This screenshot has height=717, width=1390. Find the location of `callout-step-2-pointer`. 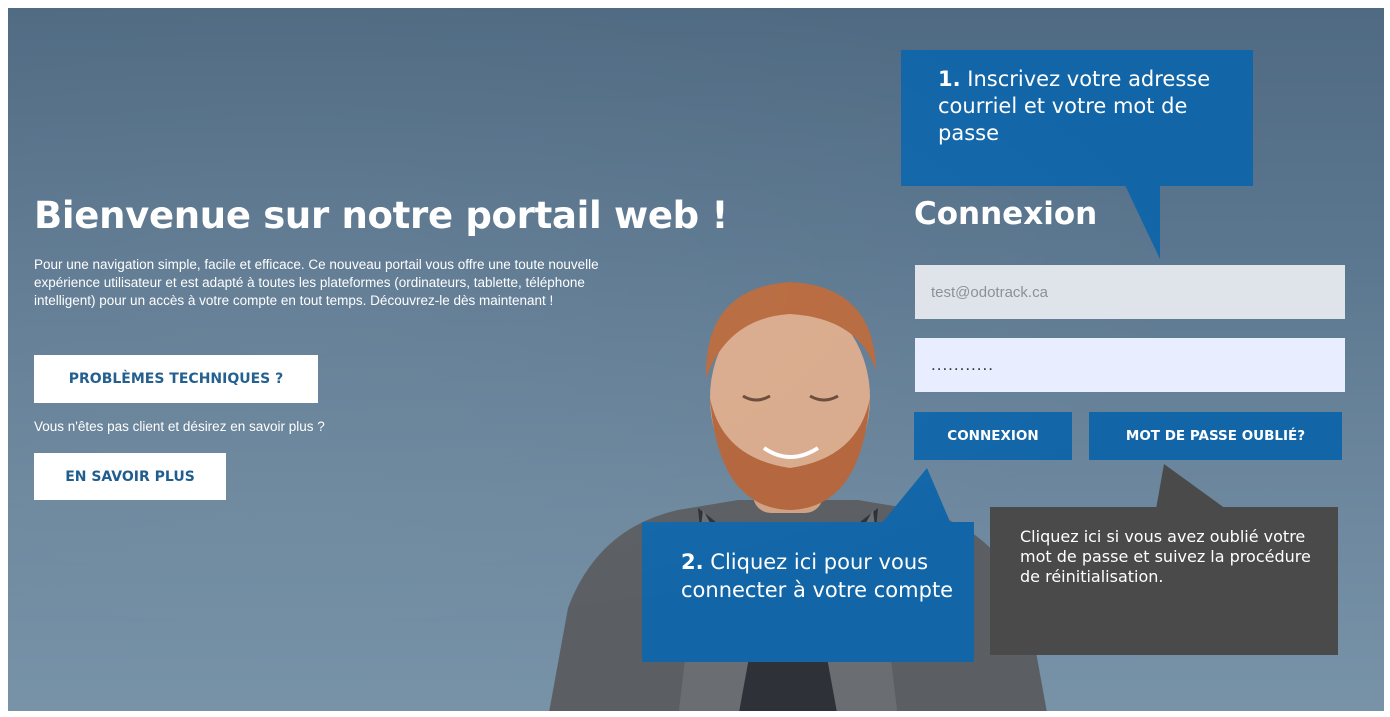

callout-step-2-pointer is located at coordinates (916, 496).